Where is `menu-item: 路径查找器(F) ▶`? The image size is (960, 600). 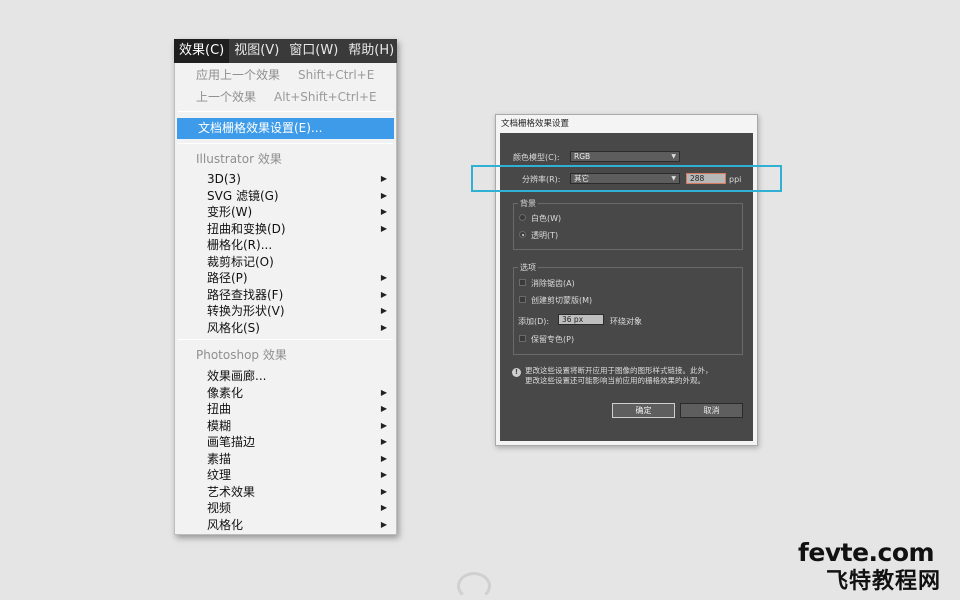
menu-item: 路径查找器(F) ▶ is located at coordinates (285, 295).